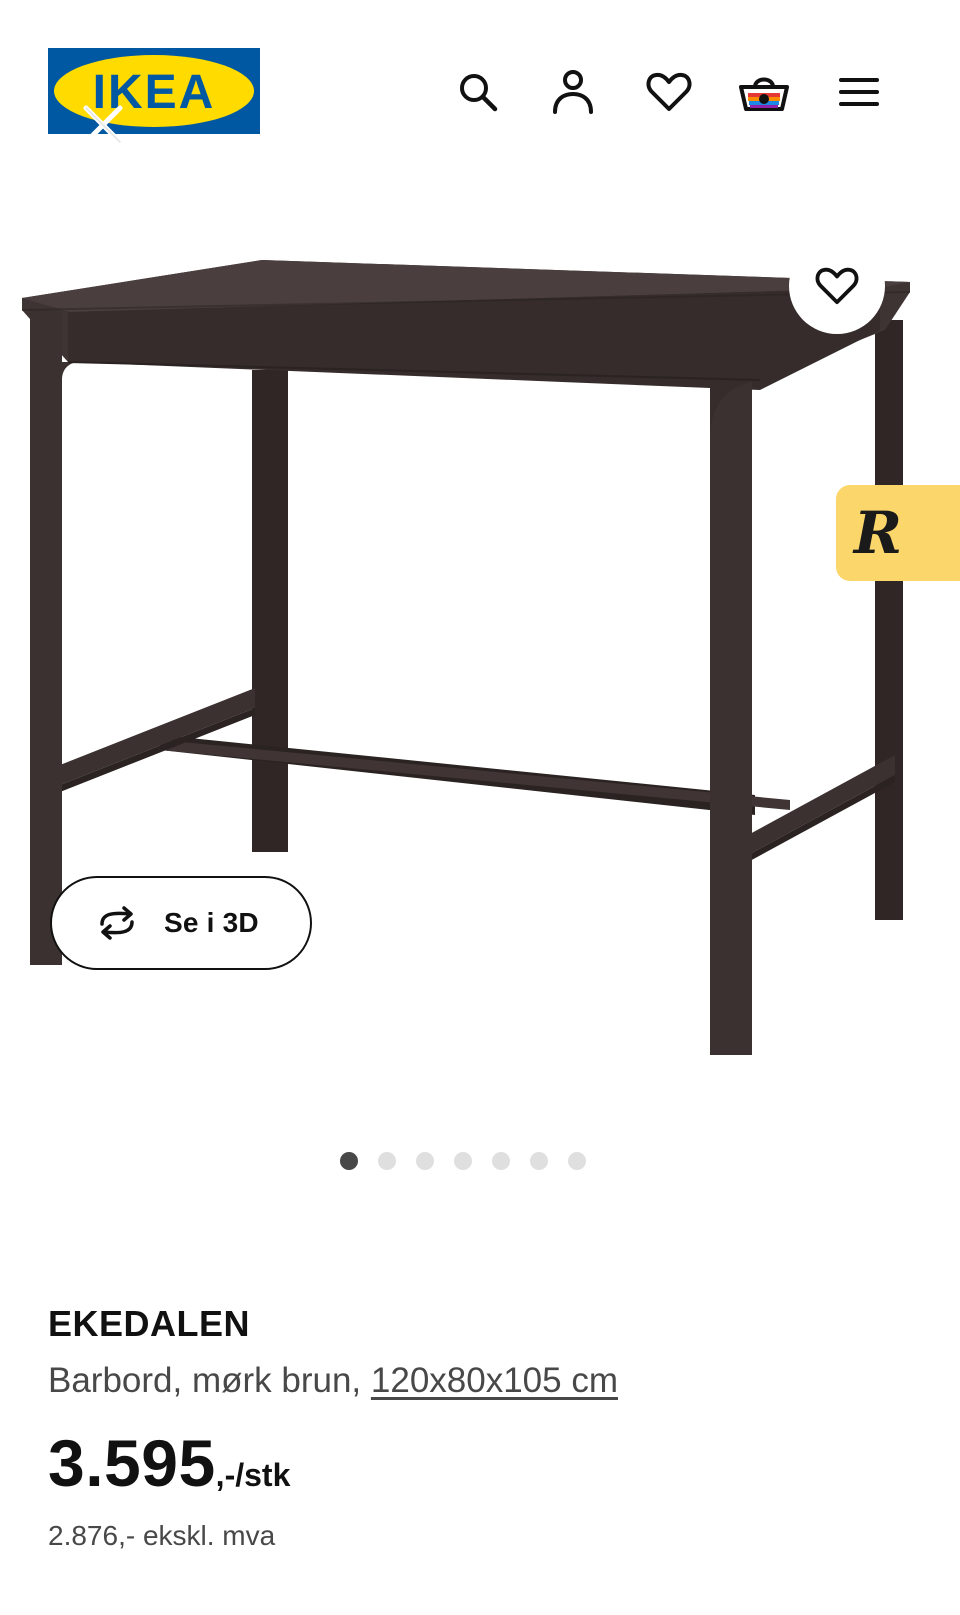  What do you see at coordinates (117, 923) in the screenshot?
I see `rotate-3d-icon` at bounding box center [117, 923].